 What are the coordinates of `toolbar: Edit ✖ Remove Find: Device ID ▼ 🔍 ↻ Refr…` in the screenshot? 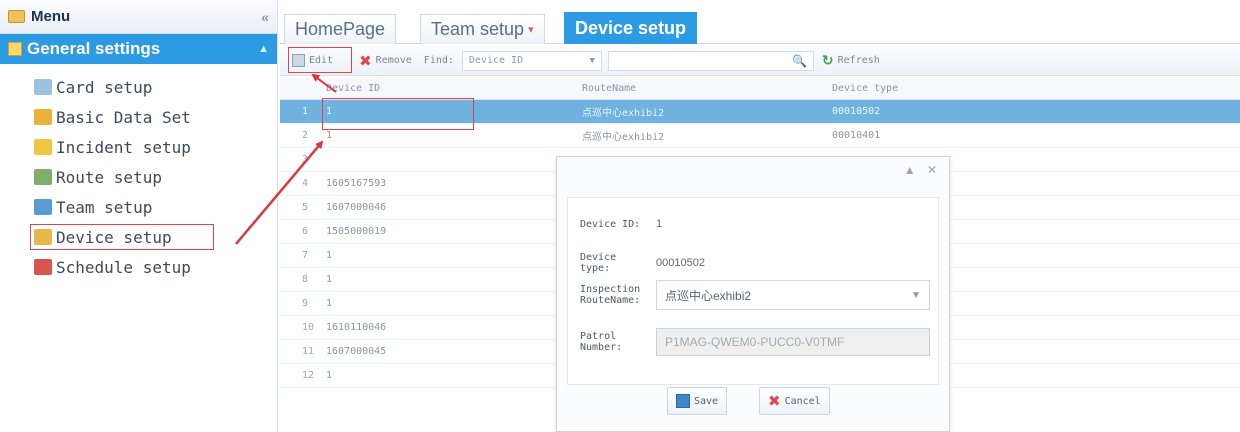 It's located at (760, 61).